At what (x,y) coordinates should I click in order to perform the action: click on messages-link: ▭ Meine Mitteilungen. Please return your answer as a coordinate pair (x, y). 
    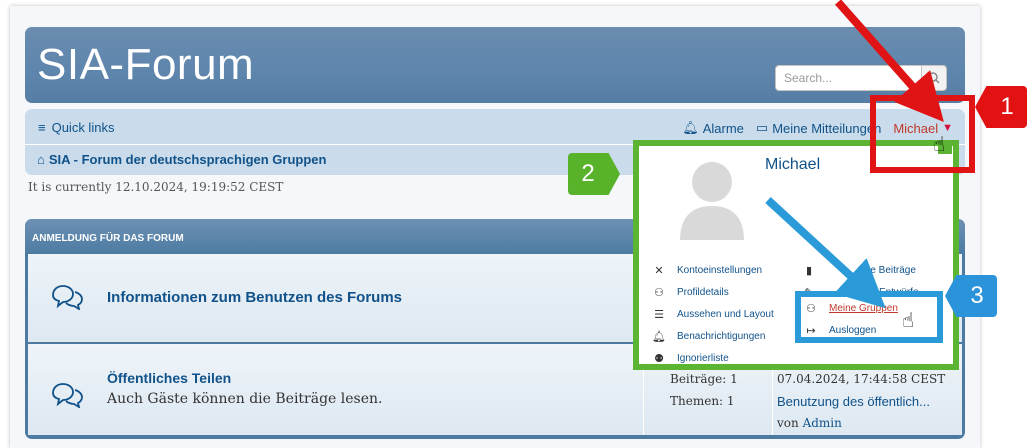
    Looking at the image, I should click on (818, 128).